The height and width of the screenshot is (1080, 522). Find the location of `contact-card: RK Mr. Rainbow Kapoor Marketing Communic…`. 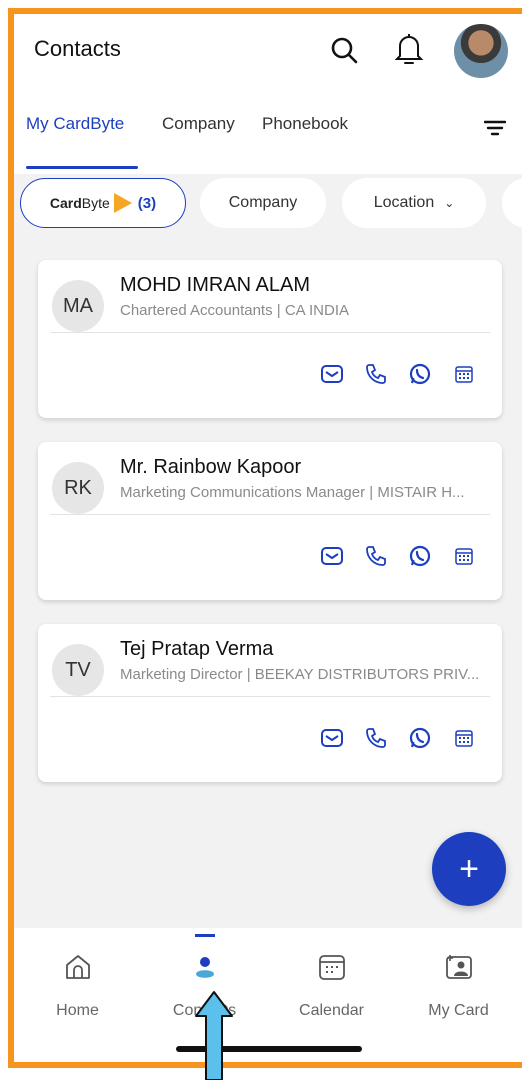

contact-card: RK Mr. Rainbow Kapoor Marketing Communic… is located at coordinates (270, 521).